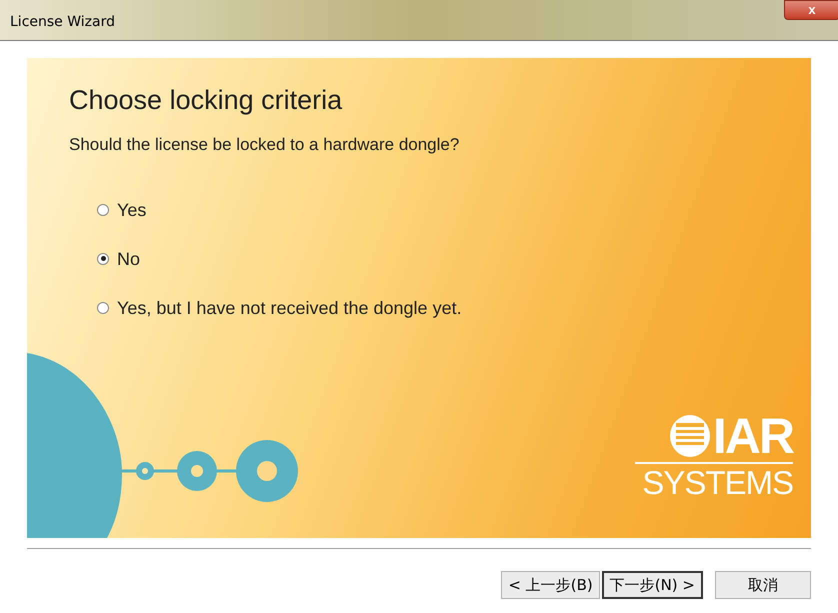 The image size is (838, 613). I want to click on shield-stripes-icon, so click(689, 436).